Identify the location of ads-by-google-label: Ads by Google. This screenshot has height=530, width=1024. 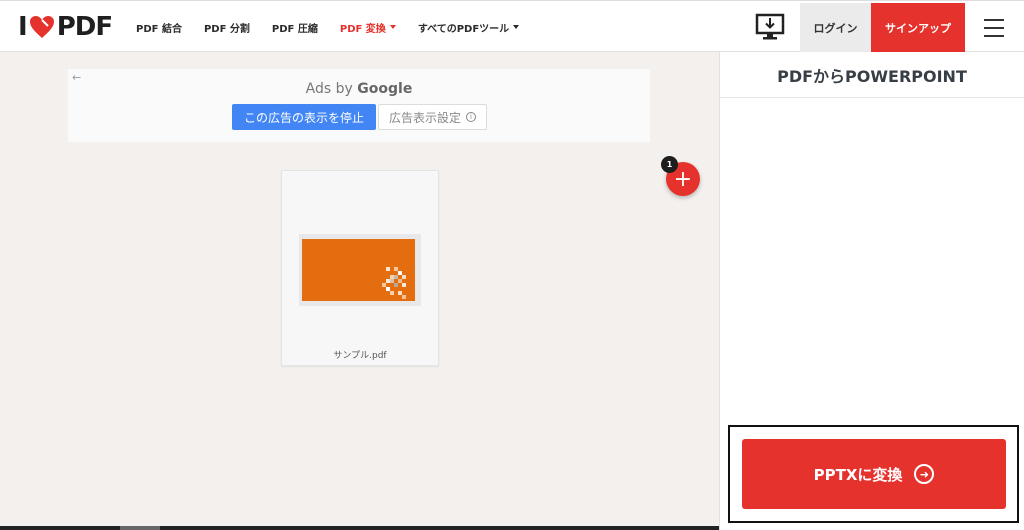
(359, 89).